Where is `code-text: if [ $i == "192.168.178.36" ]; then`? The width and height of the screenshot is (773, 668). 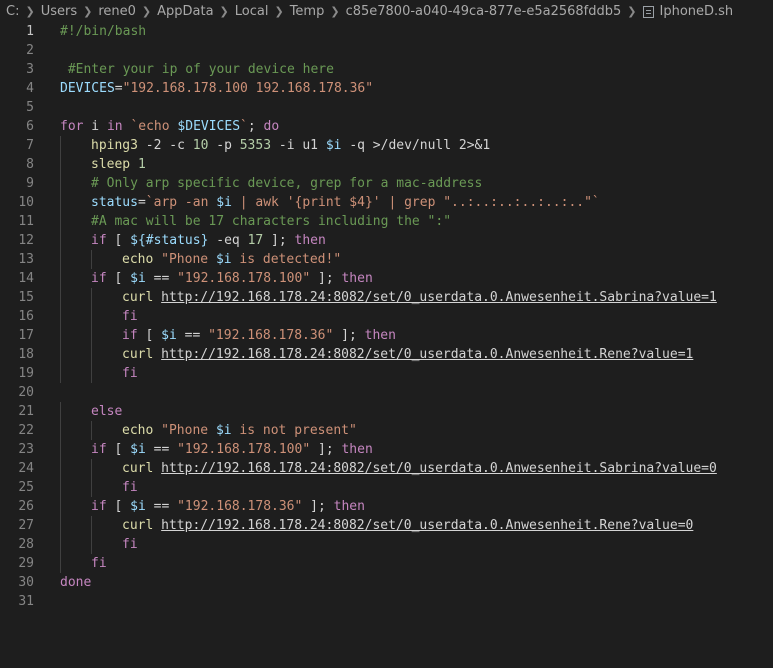
code-text: if [ $i == "192.168.178.36" ]; then is located at coordinates (259, 335).